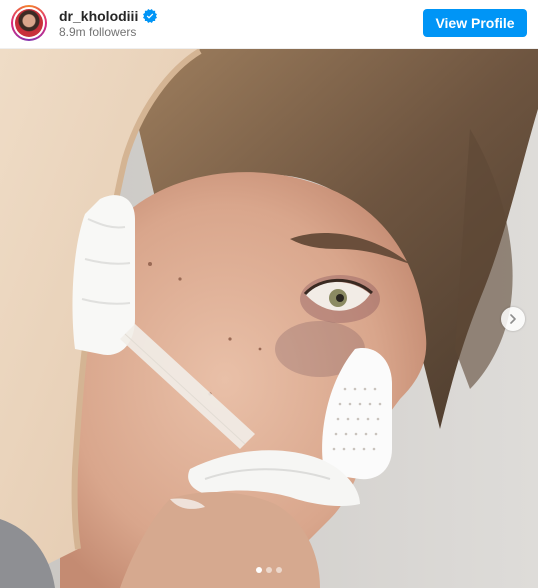 The width and height of the screenshot is (538, 588). I want to click on follower-count: 8.9m followers, so click(98, 32).